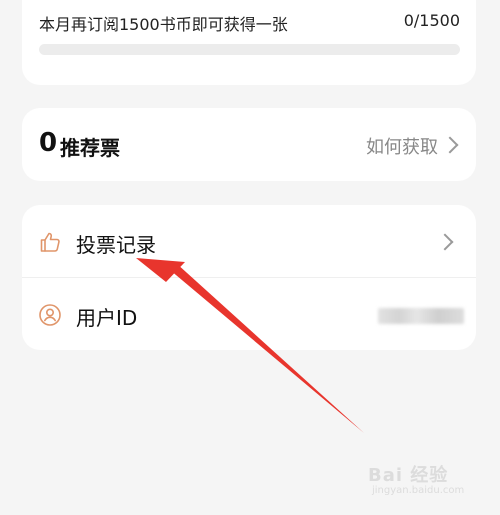 The width and height of the screenshot is (500, 515). I want to click on baidu-watermark: Bai 经验 jingyan.baidu.com, so click(428, 481).